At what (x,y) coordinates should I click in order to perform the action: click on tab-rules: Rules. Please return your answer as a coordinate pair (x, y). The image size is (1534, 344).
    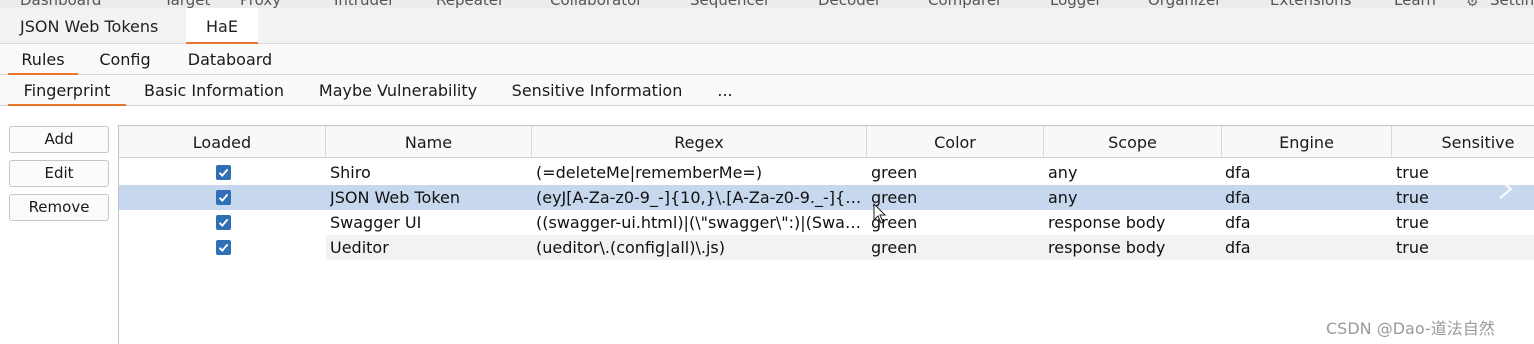
    Looking at the image, I should click on (43, 59).